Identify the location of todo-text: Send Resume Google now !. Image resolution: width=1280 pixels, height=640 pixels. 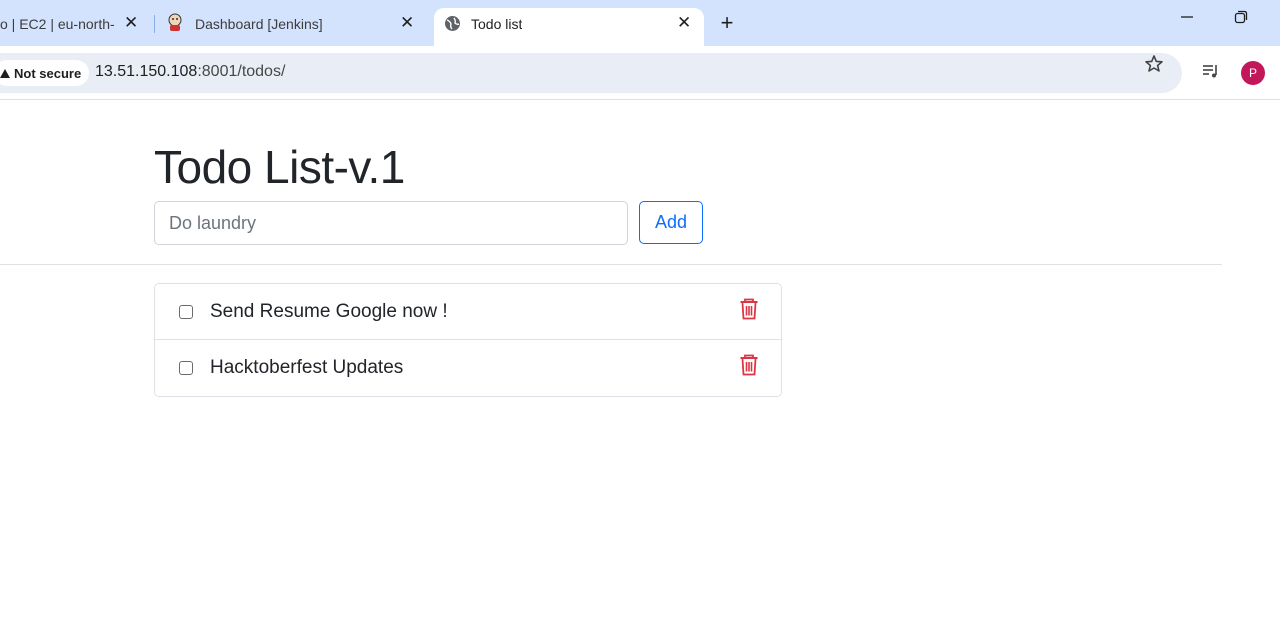
(329, 311).